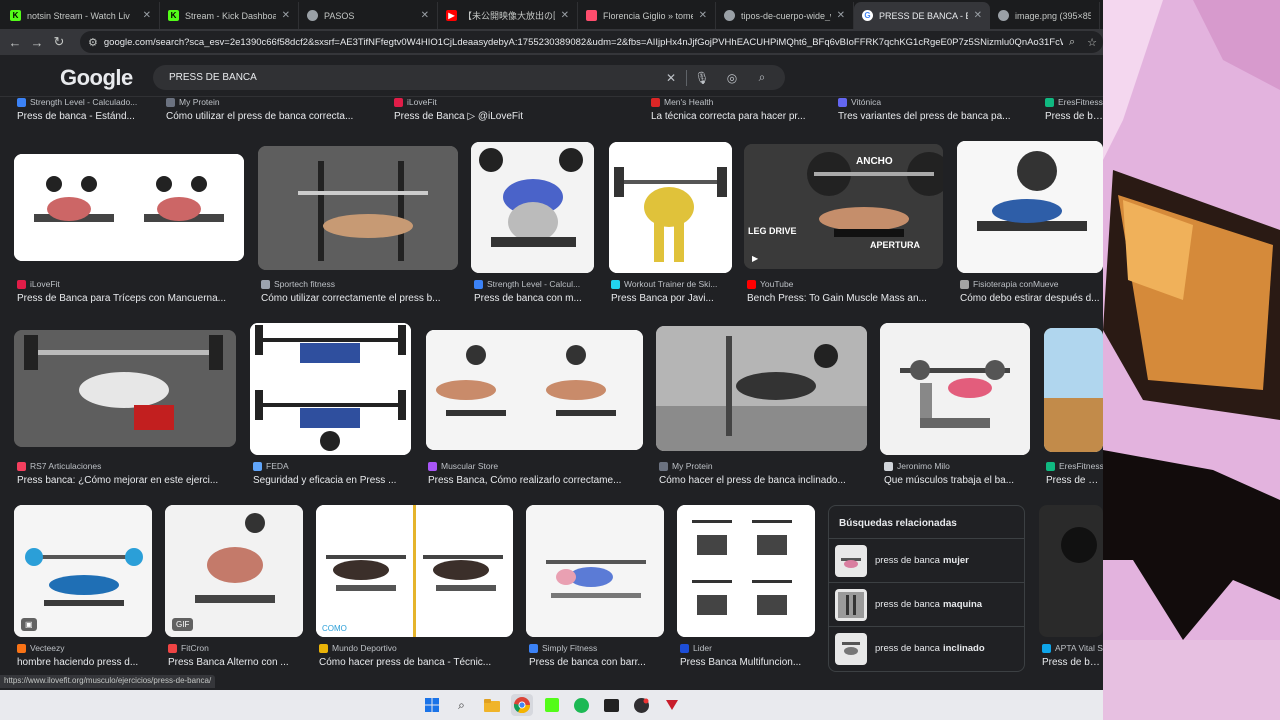  What do you see at coordinates (81, 15) in the screenshot?
I see `tab-kick-stream: Knotsin Stream - Watch Liv ✕` at bounding box center [81, 15].